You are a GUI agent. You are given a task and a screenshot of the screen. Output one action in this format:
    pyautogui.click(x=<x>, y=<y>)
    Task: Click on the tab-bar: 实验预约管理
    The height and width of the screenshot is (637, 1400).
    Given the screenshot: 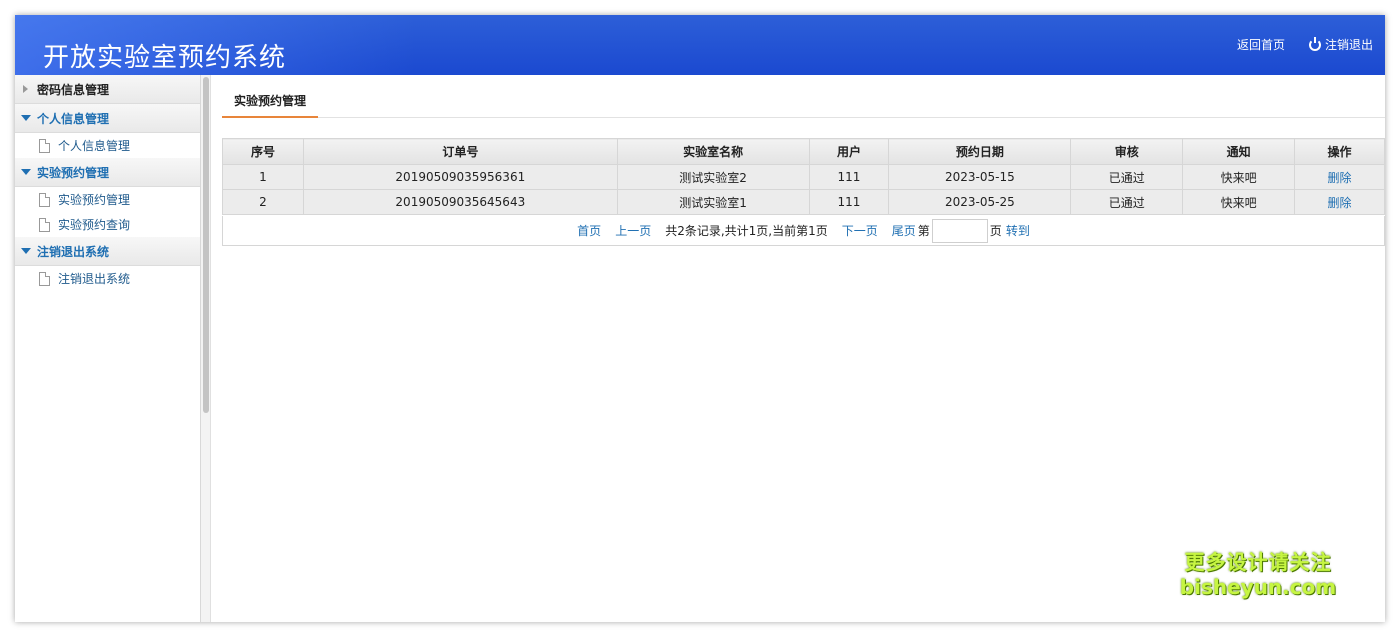 What is the action you would take?
    pyautogui.click(x=803, y=96)
    